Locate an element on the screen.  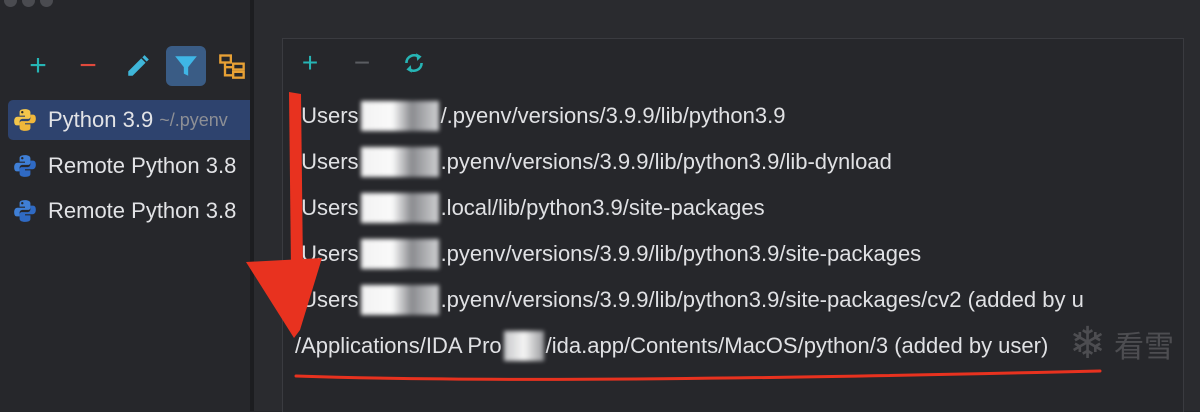
window-close-button is located at coordinates (10, 3).